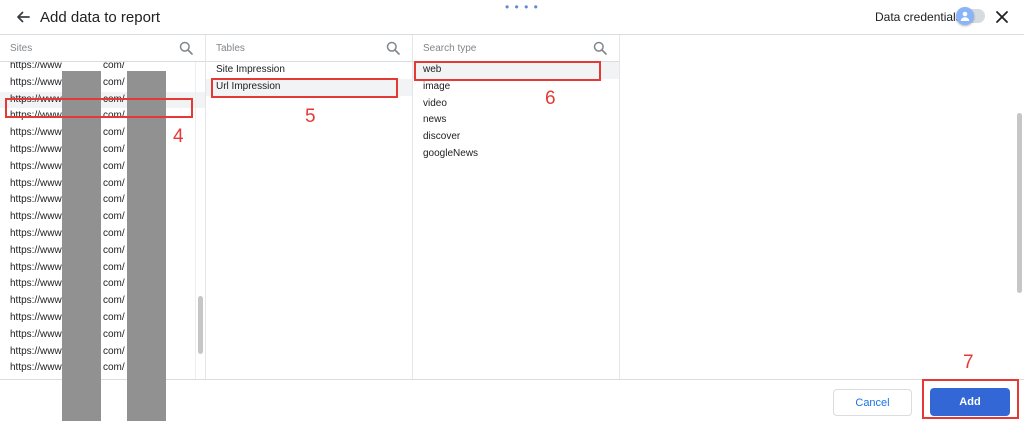 This screenshot has height=425, width=1024. Describe the element at coordinates (516, 48) in the screenshot. I see `search-type-header: Search type` at that location.